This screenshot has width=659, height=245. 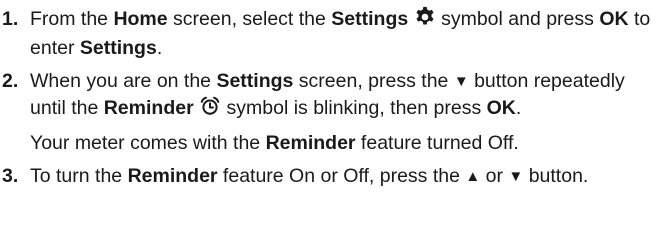 What do you see at coordinates (140, 19) in the screenshot?
I see `home-keyword: Home` at bounding box center [140, 19].